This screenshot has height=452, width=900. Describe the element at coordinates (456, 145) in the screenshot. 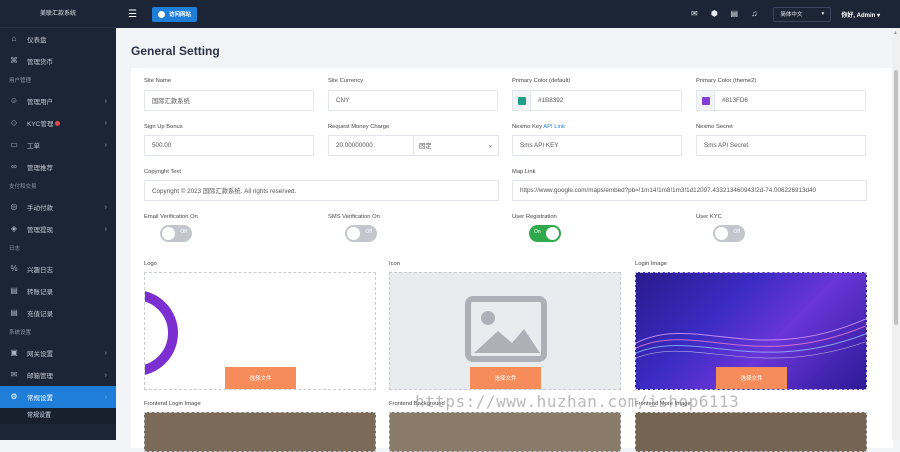

I see `charge-type-select: 固定 ⌄` at that location.